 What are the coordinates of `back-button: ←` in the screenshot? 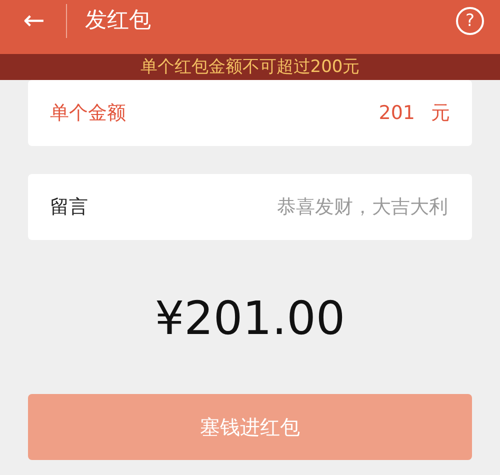 It's located at (34, 21).